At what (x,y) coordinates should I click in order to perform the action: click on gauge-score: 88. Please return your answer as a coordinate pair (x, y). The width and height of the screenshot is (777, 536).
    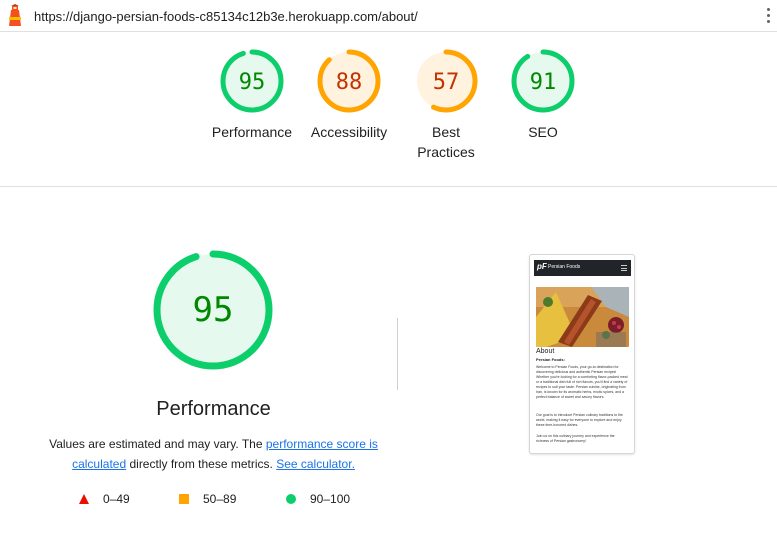
    Looking at the image, I should click on (349, 82).